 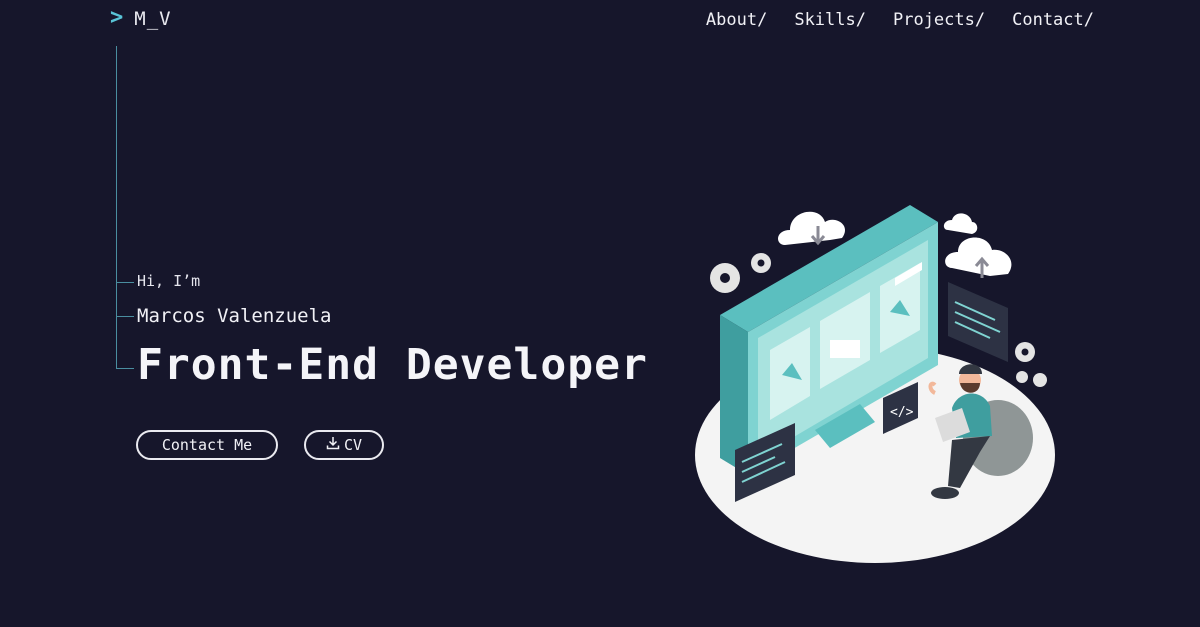 What do you see at coordinates (978, 257) in the screenshot?
I see `cloud-upload-icon` at bounding box center [978, 257].